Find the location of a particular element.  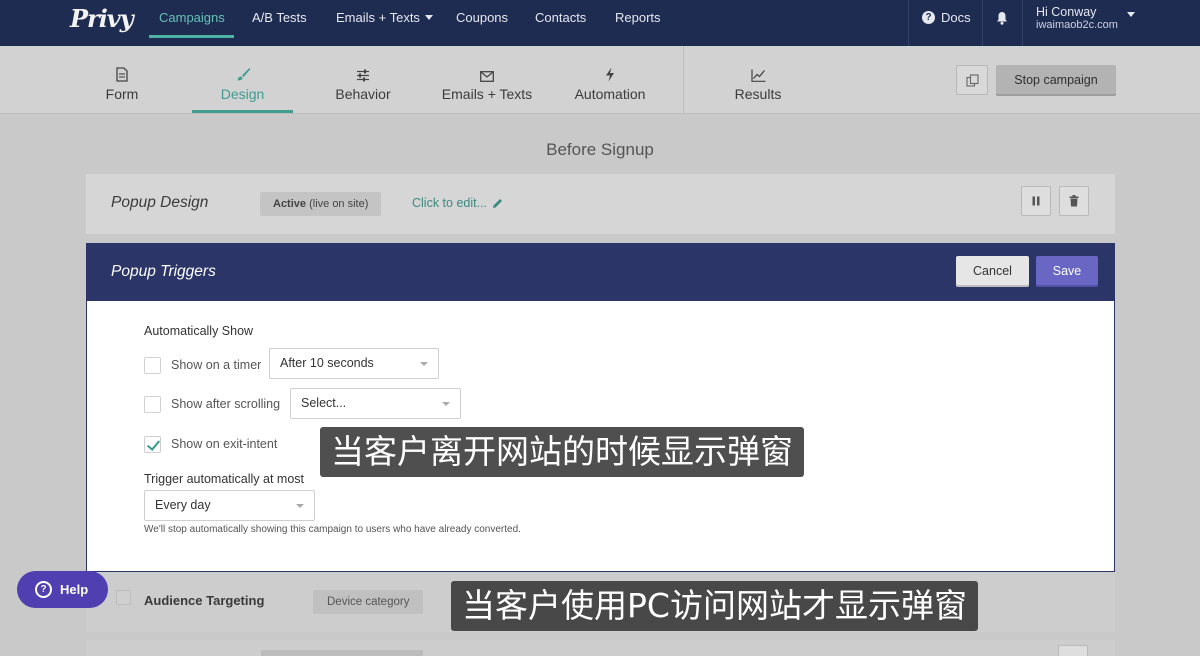

tab-active-underline is located at coordinates (242, 111).